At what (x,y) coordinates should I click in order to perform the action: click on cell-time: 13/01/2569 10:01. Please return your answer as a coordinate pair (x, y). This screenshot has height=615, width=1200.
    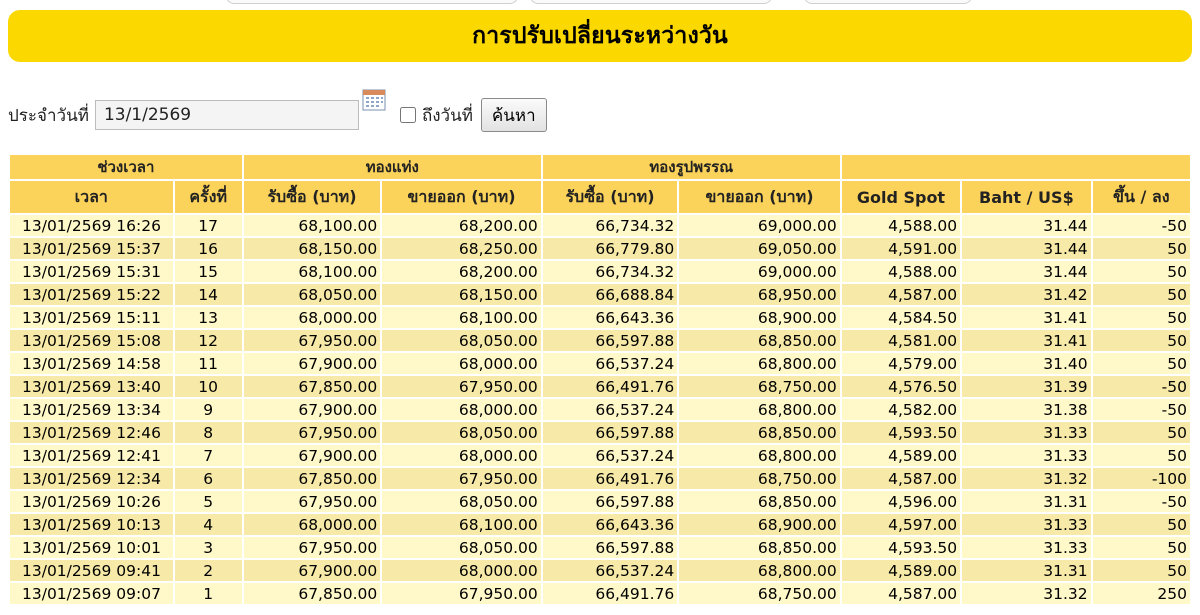
    Looking at the image, I should click on (91, 547).